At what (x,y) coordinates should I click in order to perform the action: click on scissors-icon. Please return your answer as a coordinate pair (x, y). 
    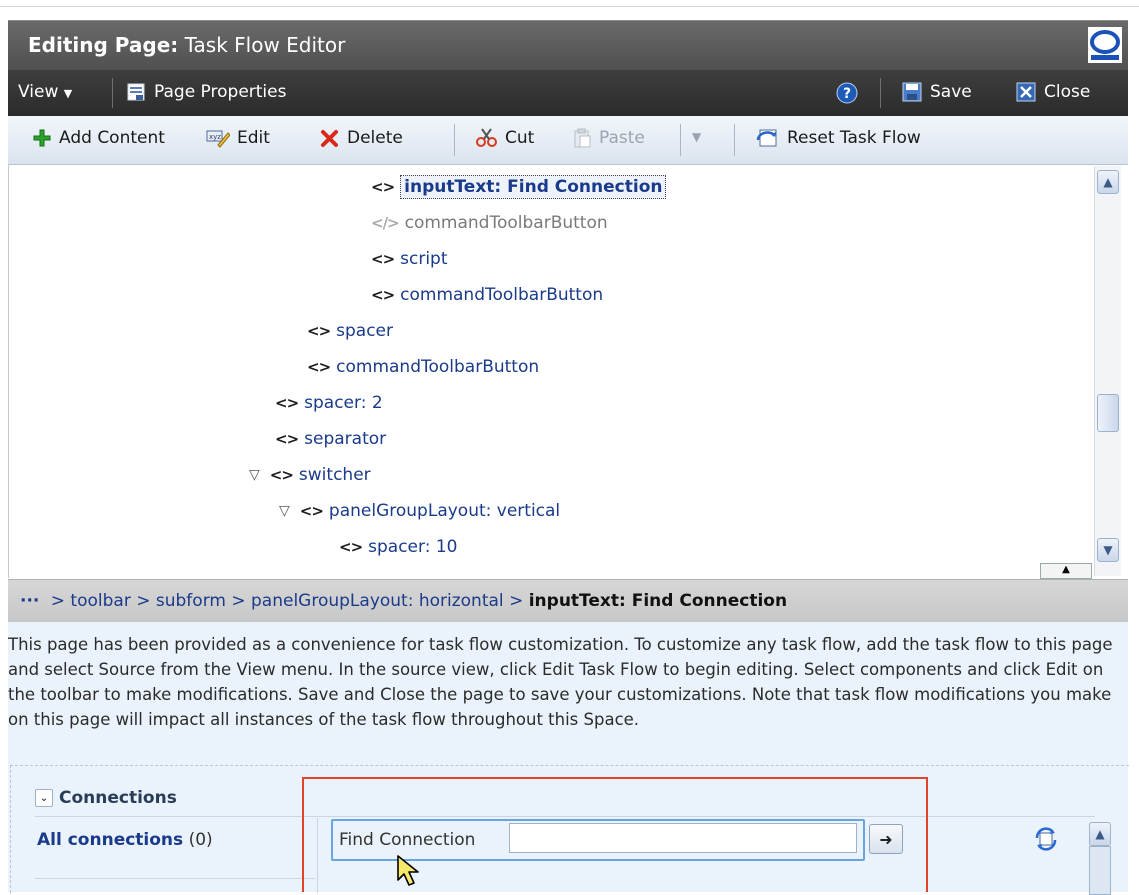
    Looking at the image, I should click on (486, 137).